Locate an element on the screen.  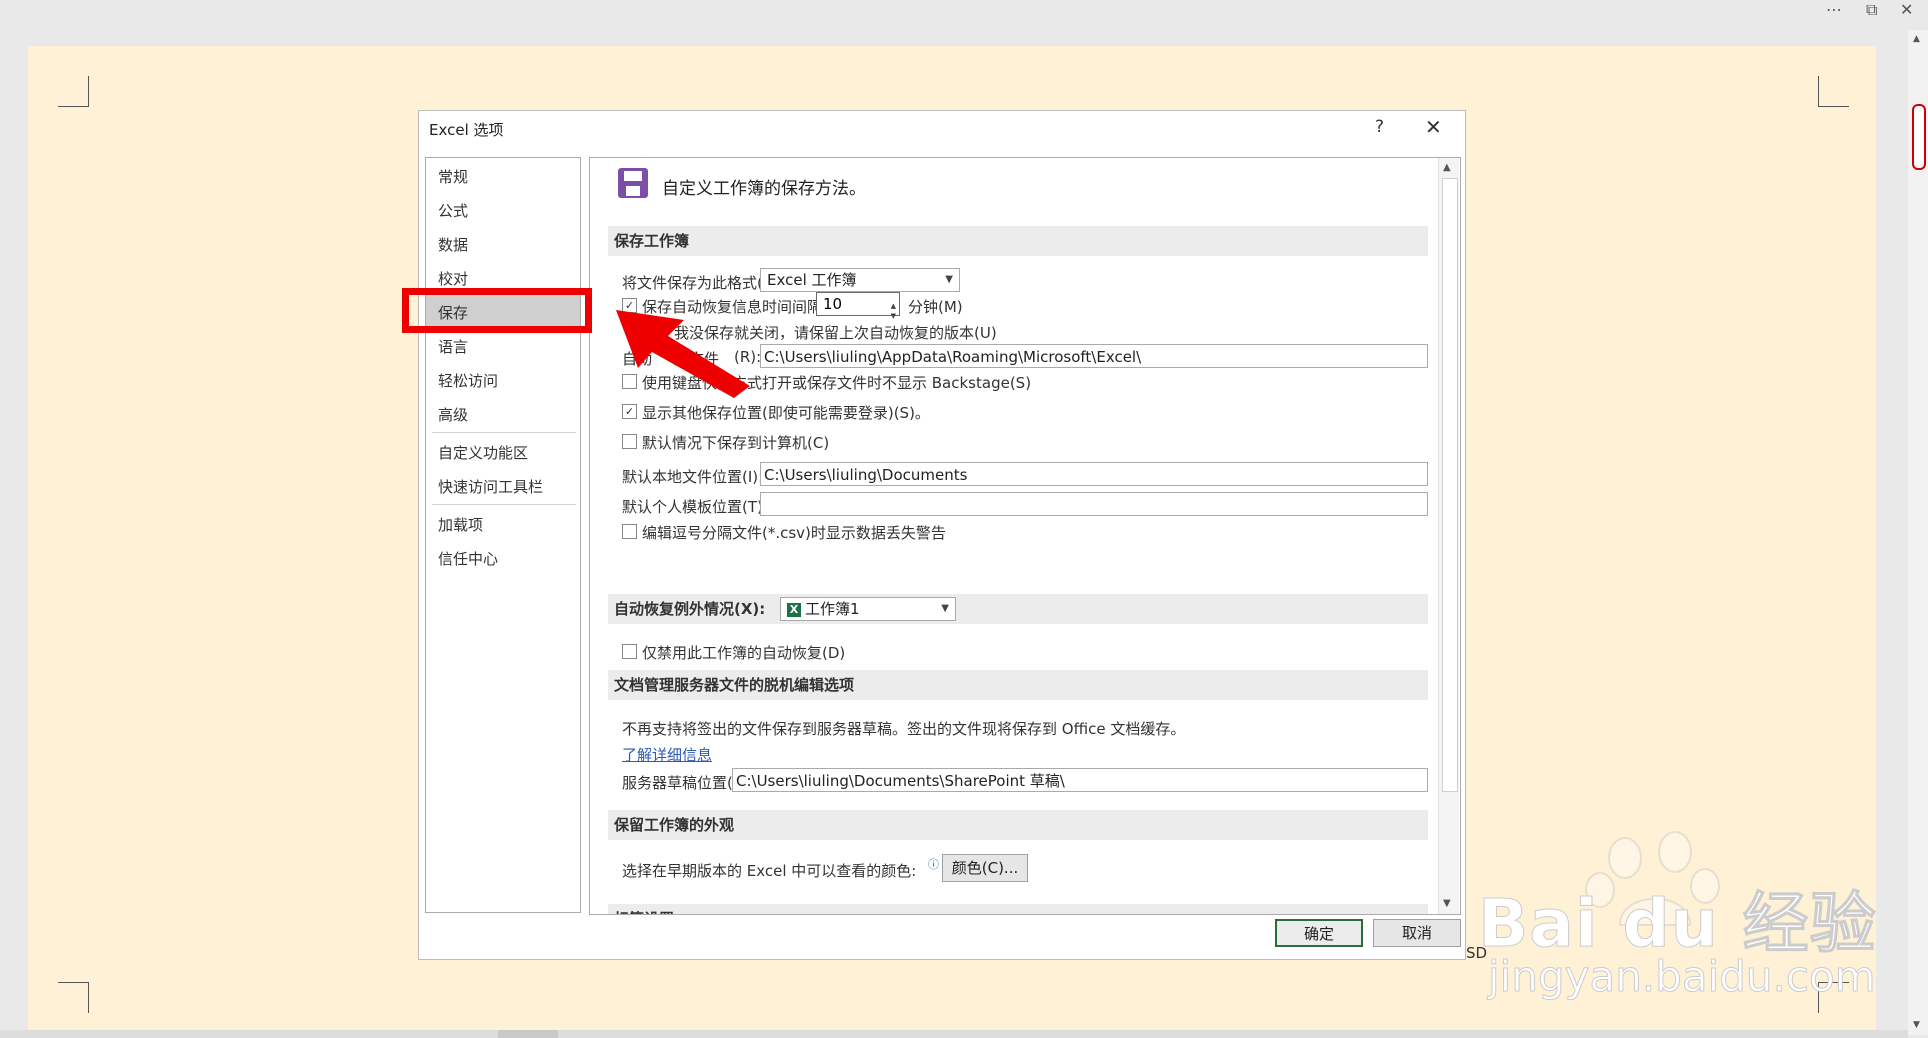
window-close-icon: ✕ is located at coordinates (1906, 9).